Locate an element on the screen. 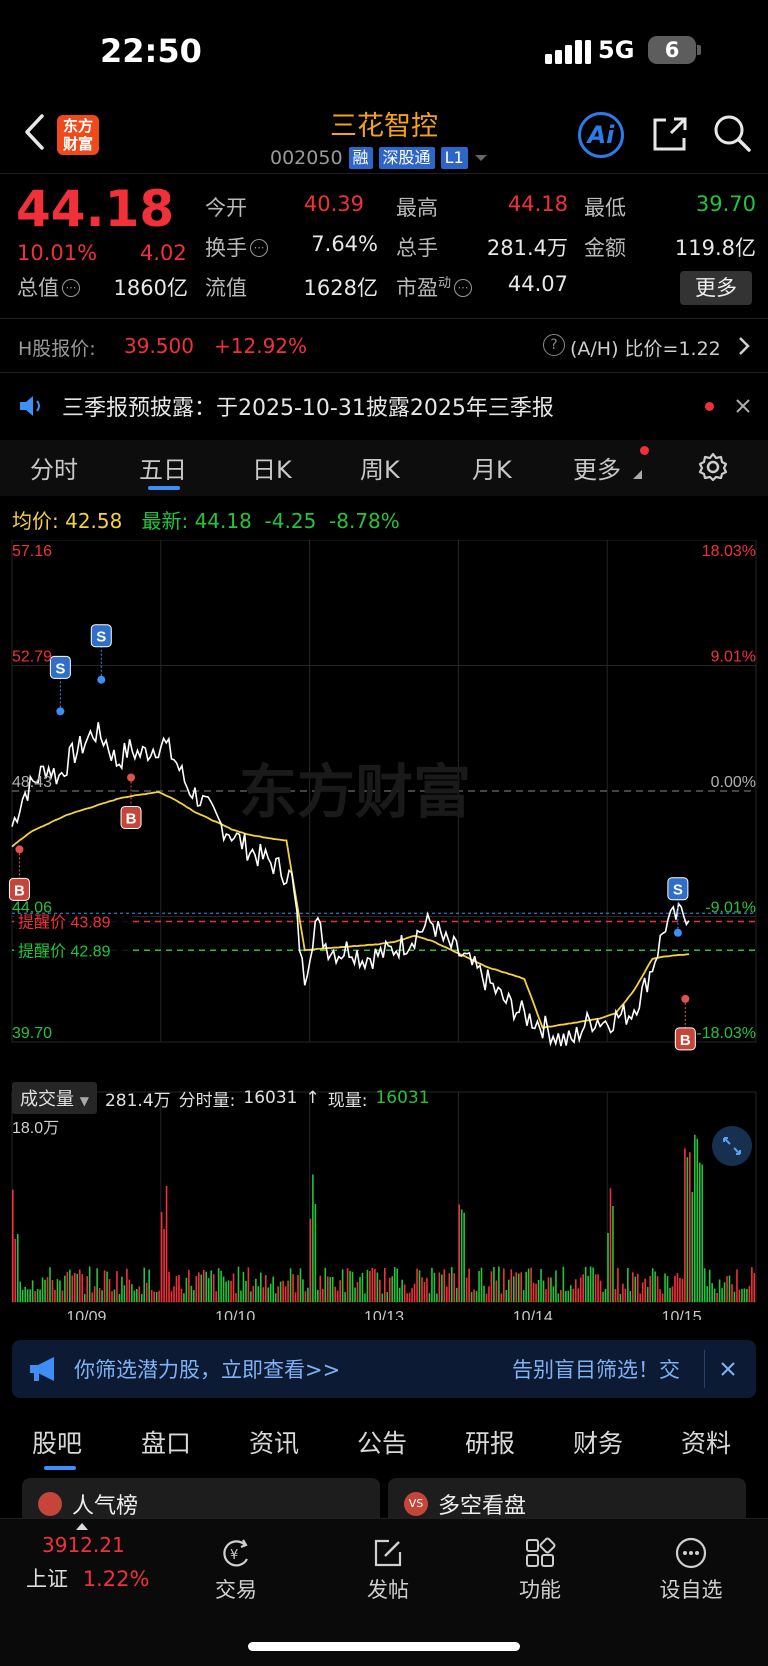  tab-daily-k: 日K is located at coordinates (272, 467).